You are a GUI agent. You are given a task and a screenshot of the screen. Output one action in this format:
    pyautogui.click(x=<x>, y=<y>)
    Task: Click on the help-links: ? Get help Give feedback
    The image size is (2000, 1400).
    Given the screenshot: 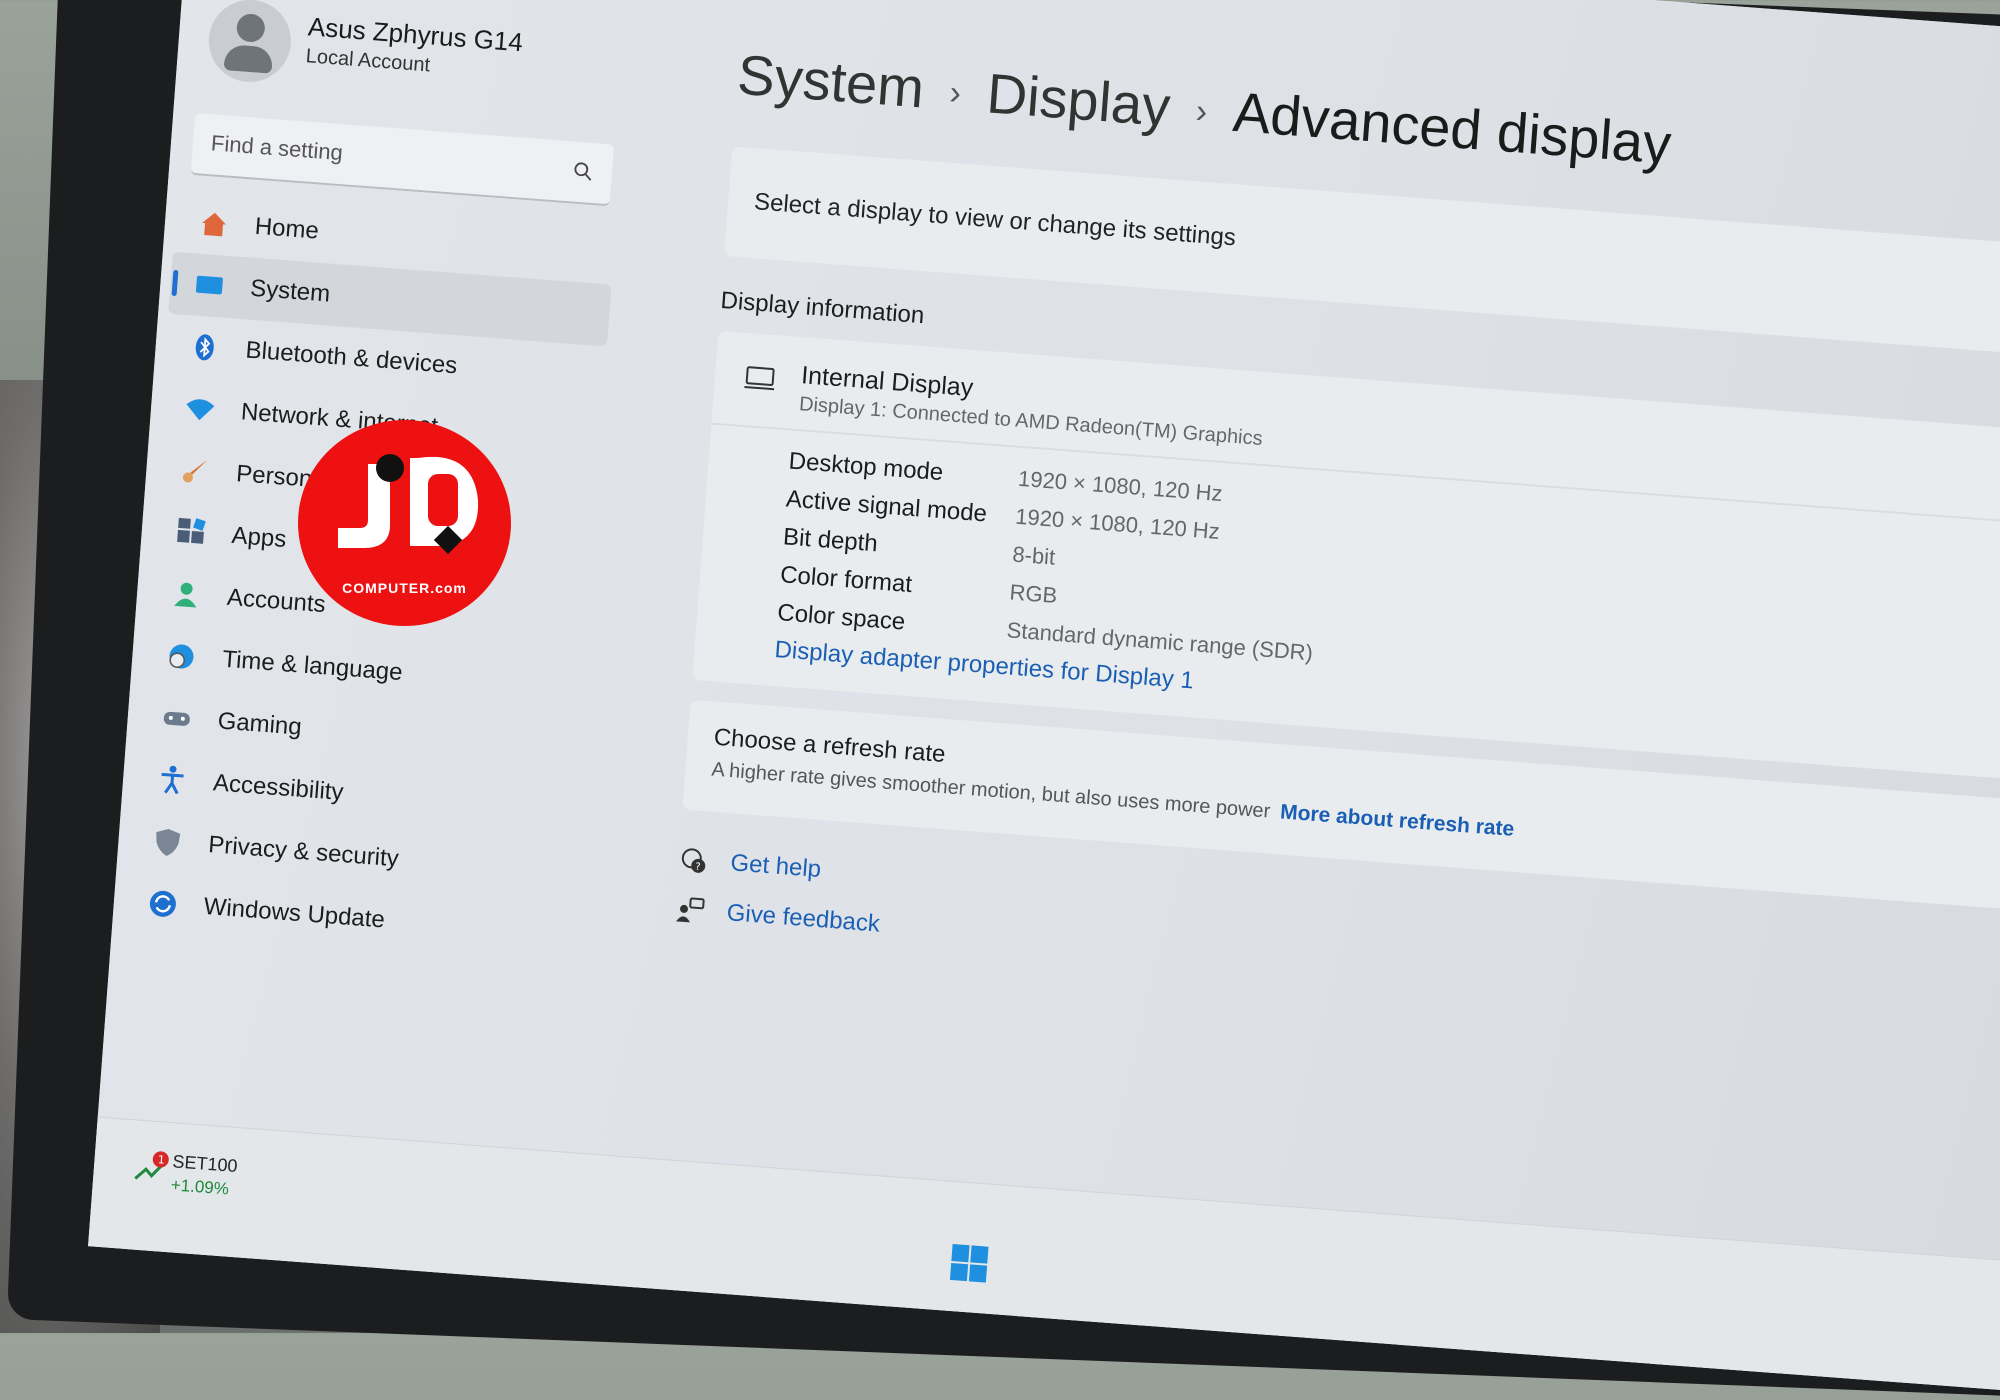 What is the action you would take?
    pyautogui.click(x=779, y=891)
    